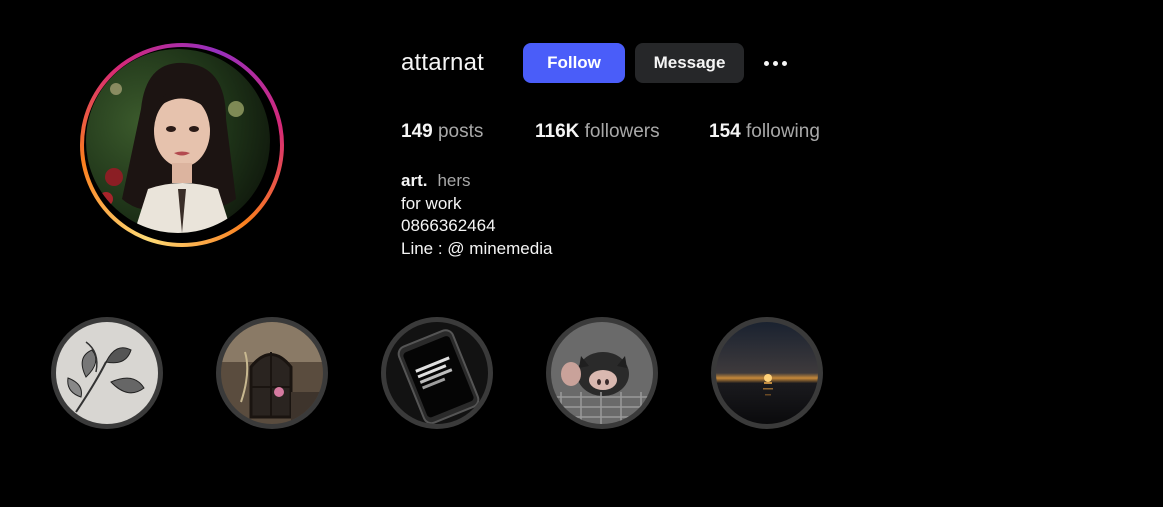  Describe the element at coordinates (557, 131) in the screenshot. I see `followers-count: 116K` at that location.